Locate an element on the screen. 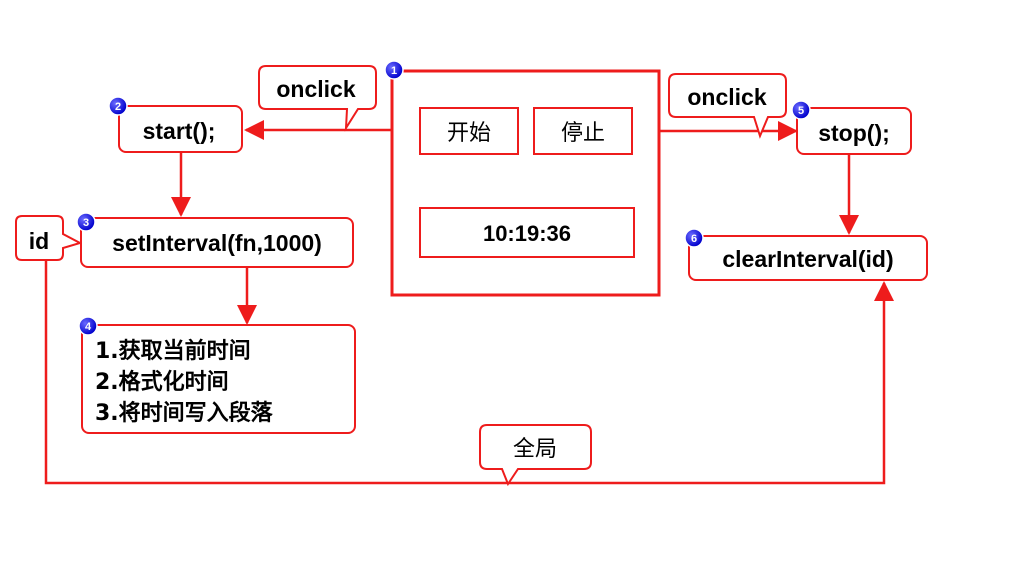  steps-node: 1.获取当前时间 2.格式化时间 3.将时间写入段落 is located at coordinates (218, 379).